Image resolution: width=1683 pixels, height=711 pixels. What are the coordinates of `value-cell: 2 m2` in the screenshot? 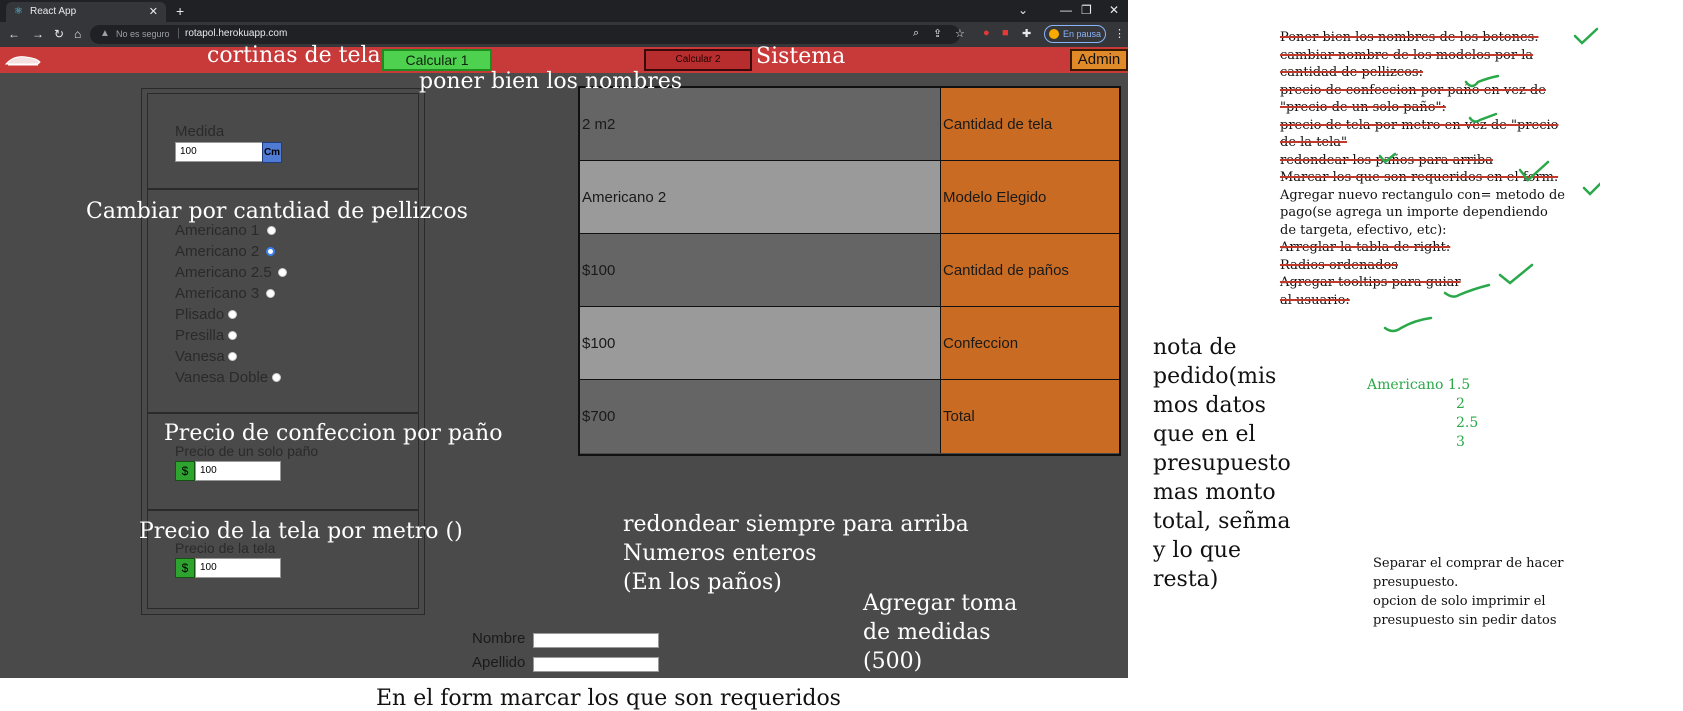 It's located at (760, 124).